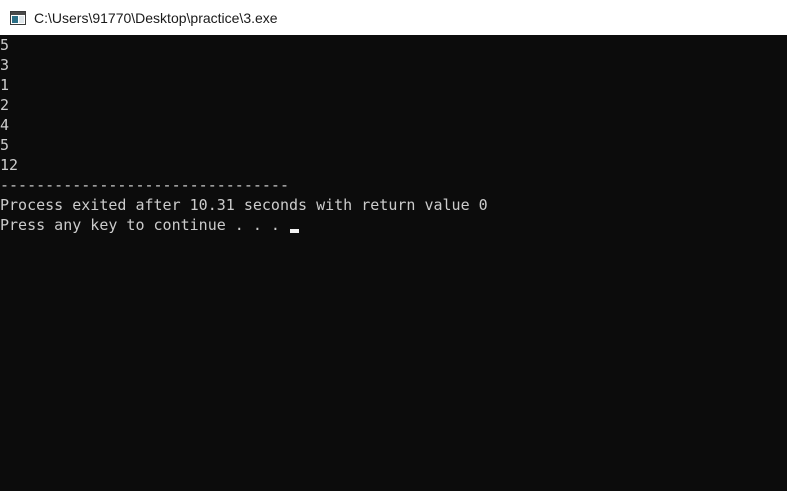 The image size is (787, 491). What do you see at coordinates (9, 165) in the screenshot?
I see `output-line: 12` at bounding box center [9, 165].